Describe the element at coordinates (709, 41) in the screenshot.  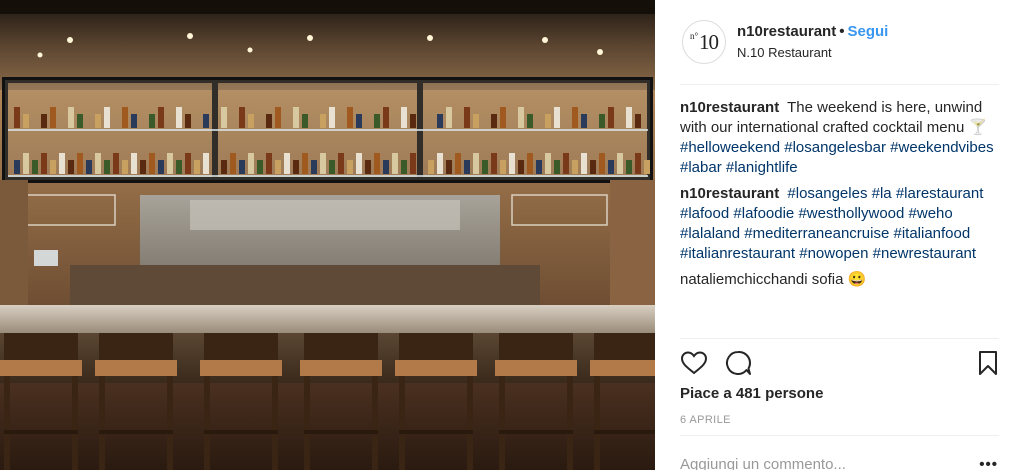
I see `avatar-number: 10` at that location.